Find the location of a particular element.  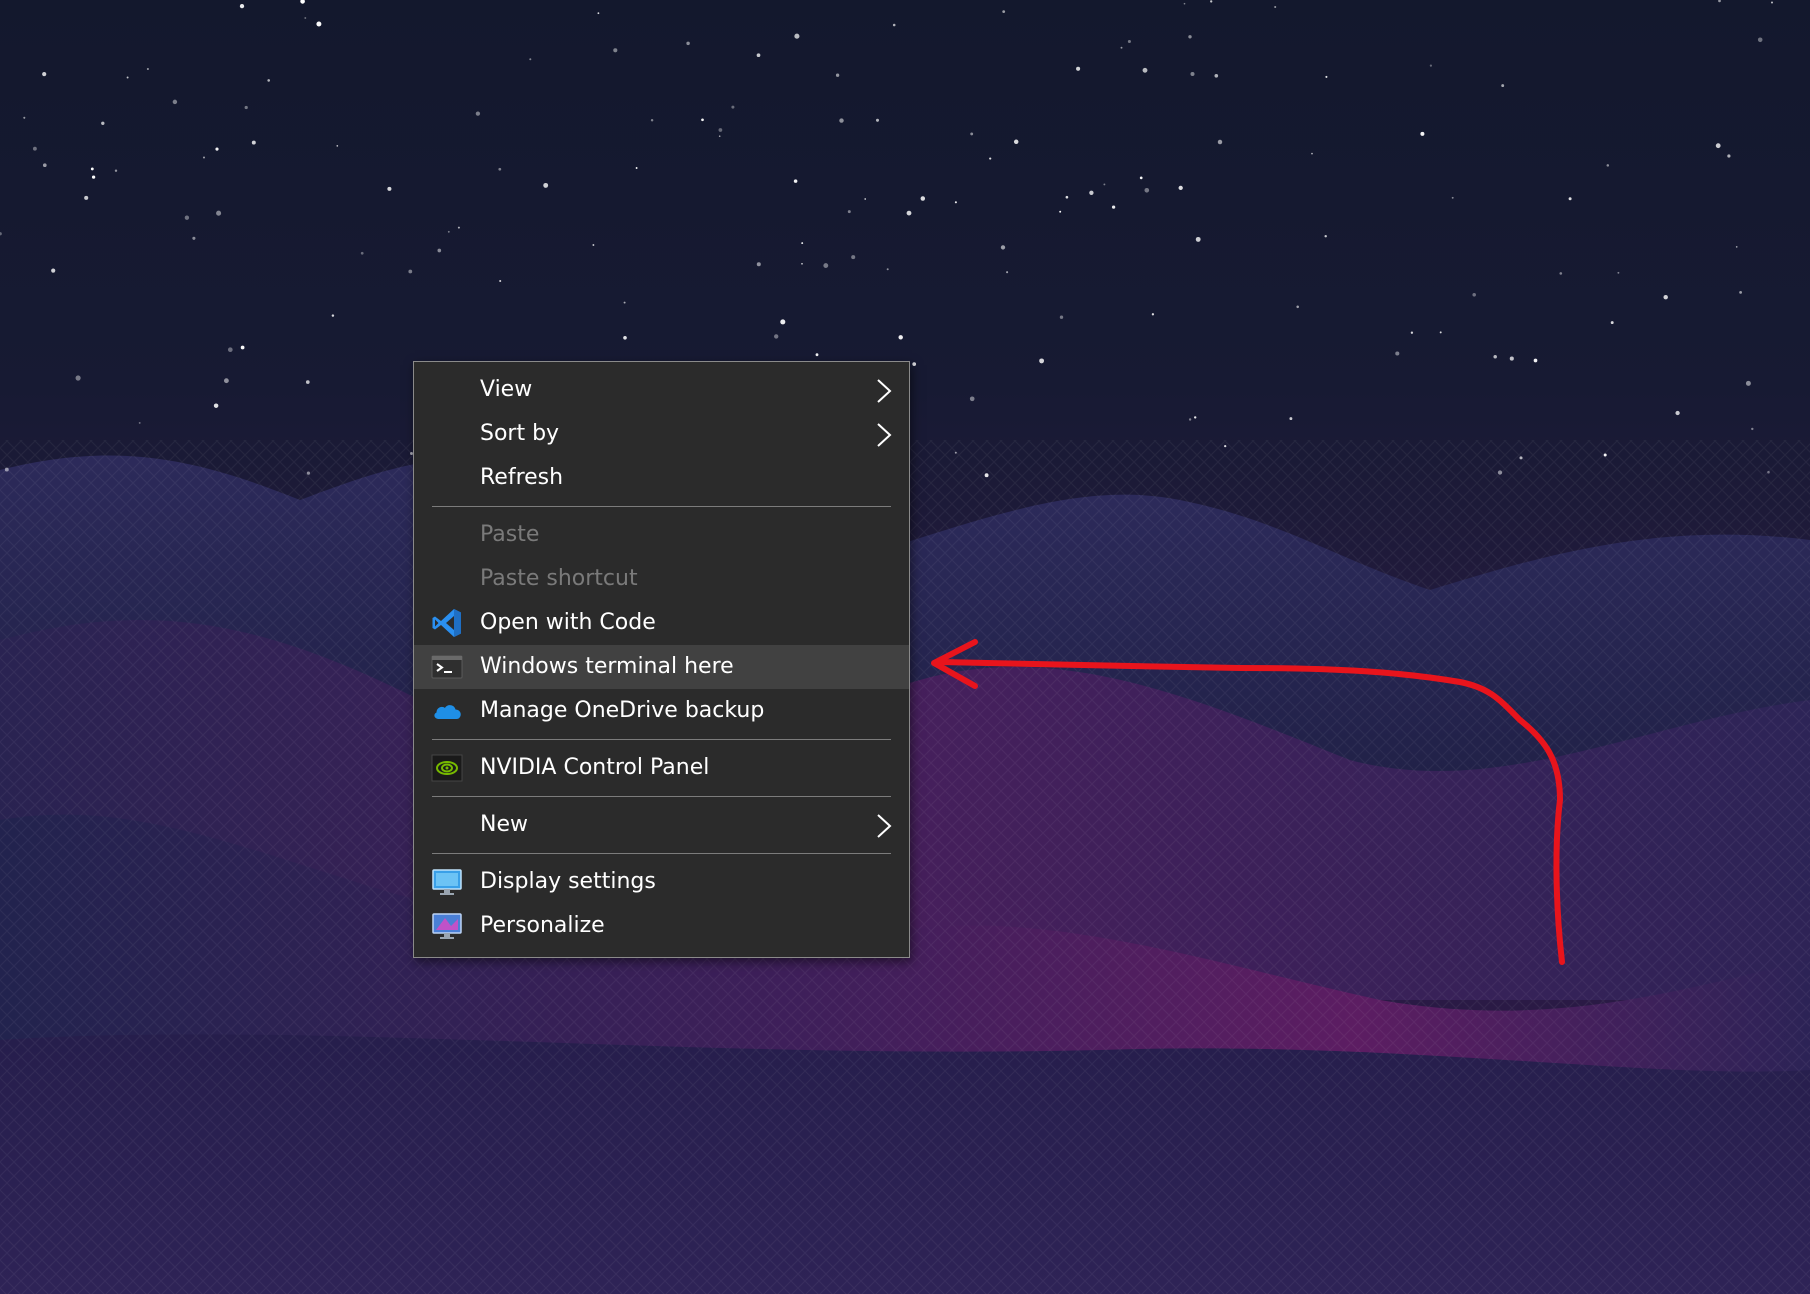

menu-item-label: Refresh is located at coordinates (522, 477).